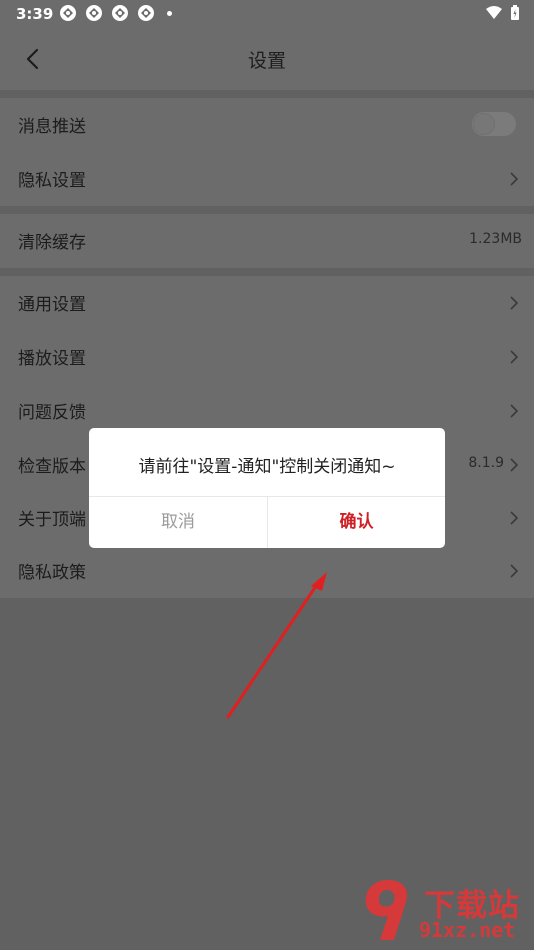 This screenshot has width=534, height=950. Describe the element at coordinates (52, 305) in the screenshot. I see `row-label: 通用设置` at that location.